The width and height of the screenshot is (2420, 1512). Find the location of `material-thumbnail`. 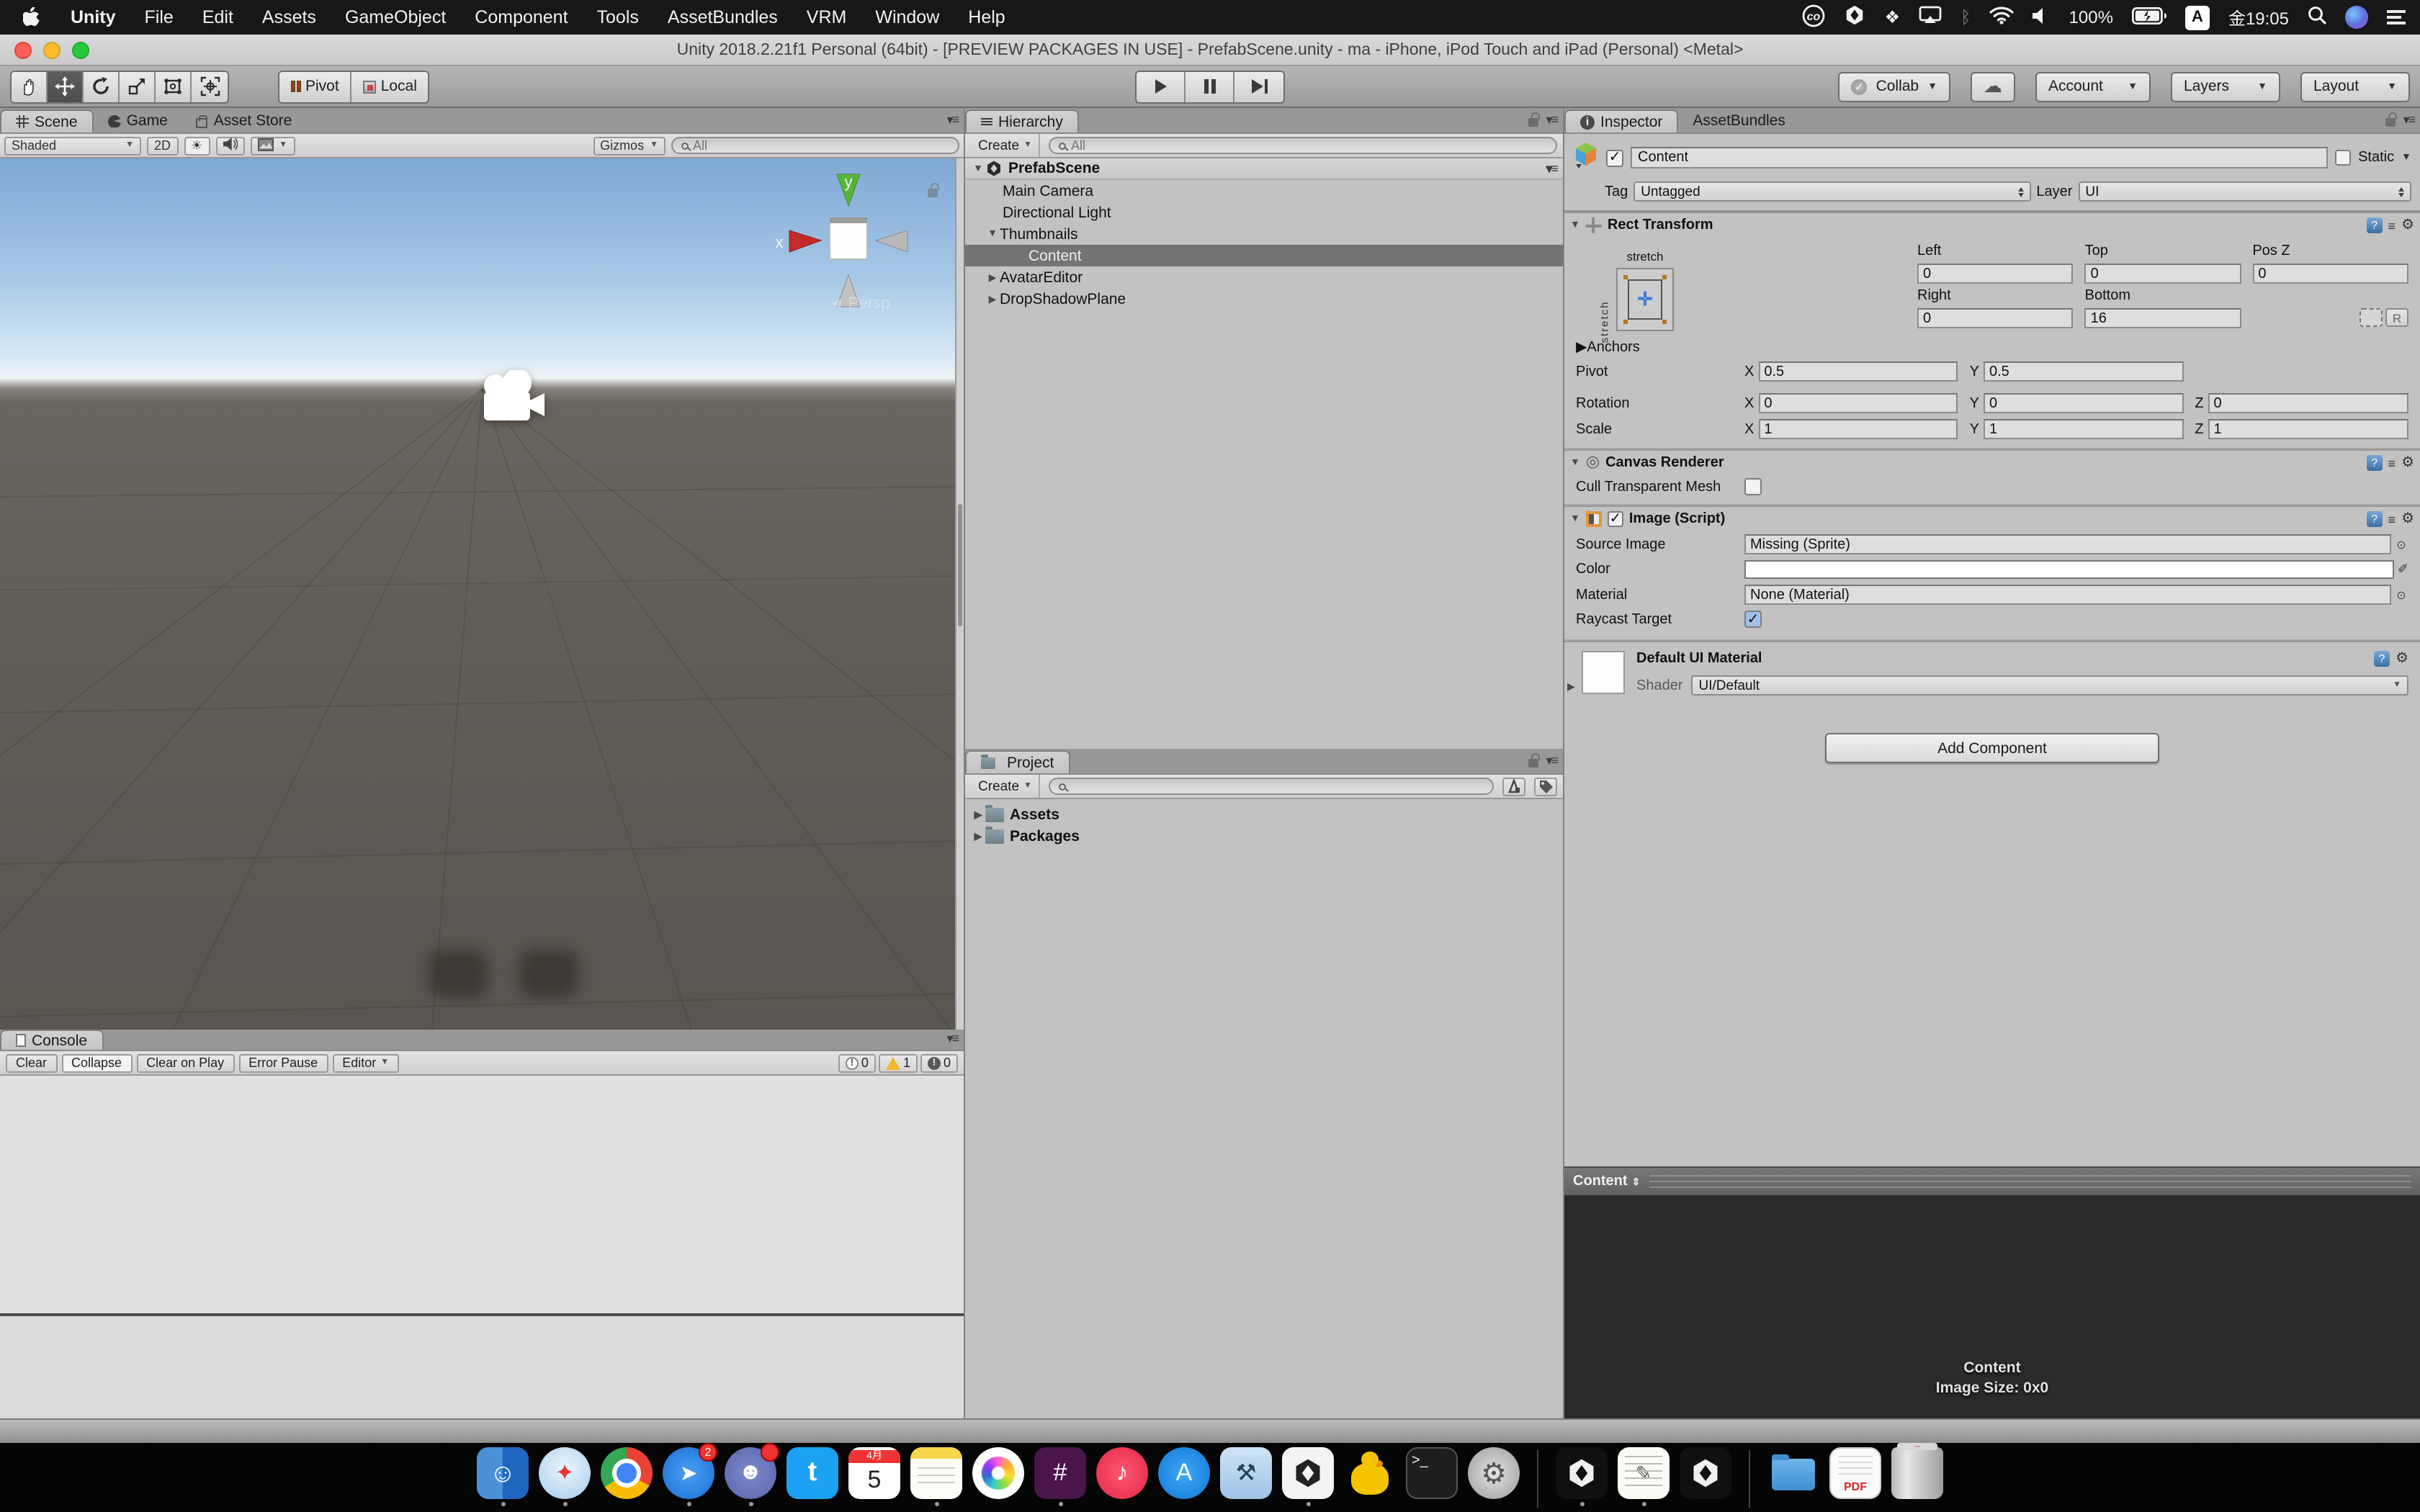

material-thumbnail is located at coordinates (1604, 672).